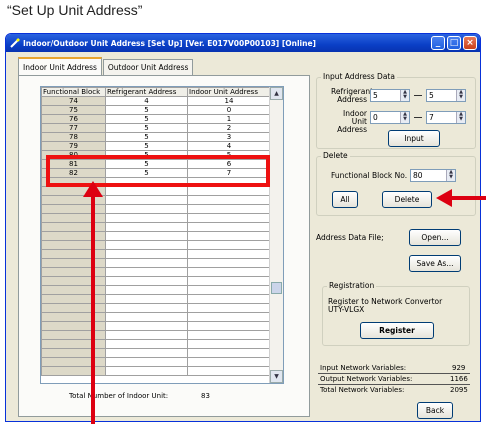 Image resolution: width=486 pixels, height=424 pixels. Describe the element at coordinates (390, 95) in the screenshot. I see `refrigerant-from-stepper: 5 ▲ ▼` at that location.